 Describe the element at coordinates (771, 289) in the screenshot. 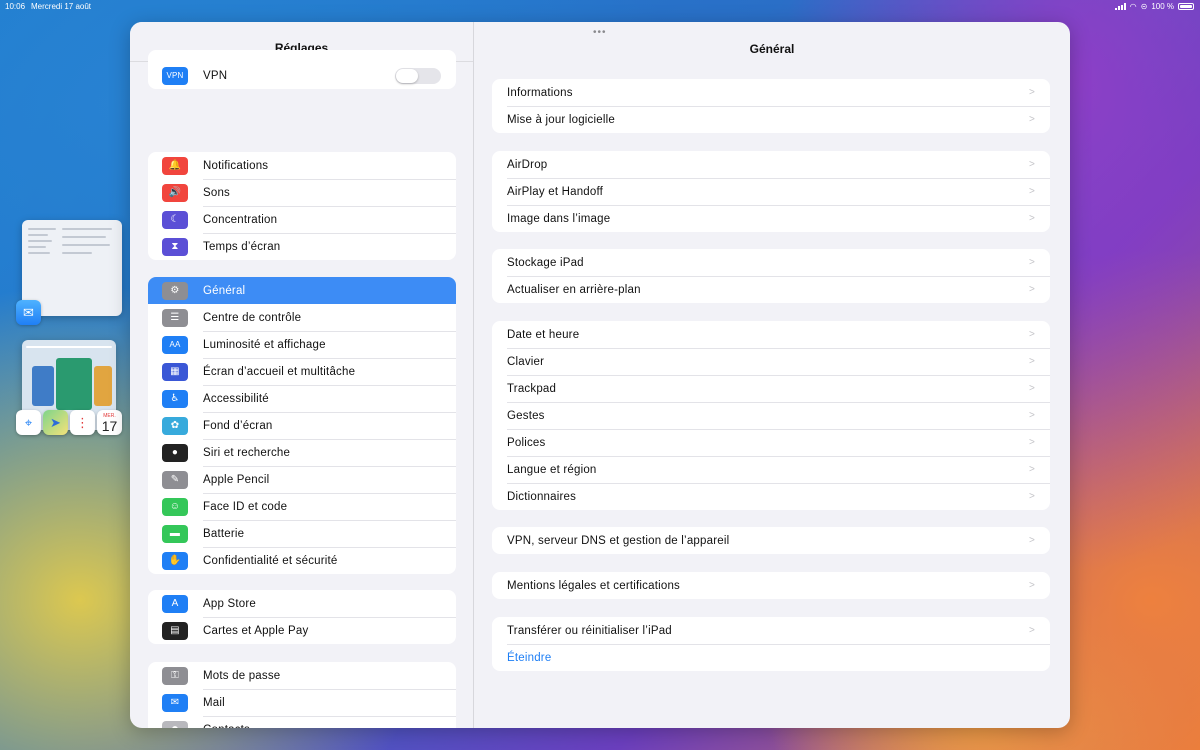

I see `settings-row-actualiser-en-arriere-plan: Actualiser en arrière-plan >` at that location.